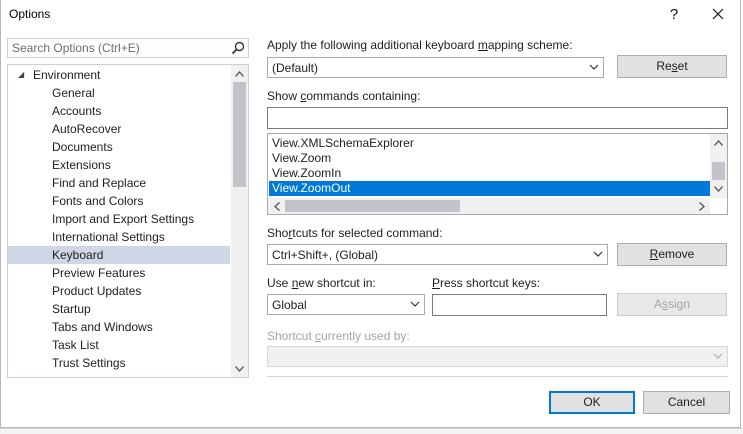 Image resolution: width=743 pixels, height=434 pixels. What do you see at coordinates (346, 304) in the screenshot?
I see `use-new-shortcut-select: Global` at bounding box center [346, 304].